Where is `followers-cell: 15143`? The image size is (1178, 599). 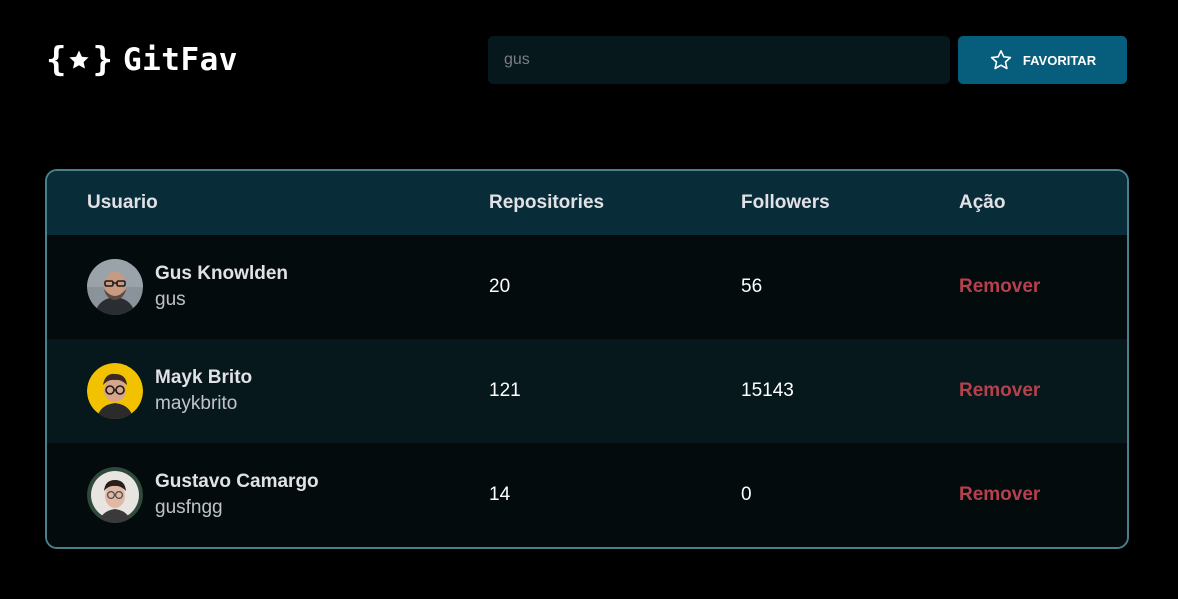 followers-cell: 15143 is located at coordinates (767, 390).